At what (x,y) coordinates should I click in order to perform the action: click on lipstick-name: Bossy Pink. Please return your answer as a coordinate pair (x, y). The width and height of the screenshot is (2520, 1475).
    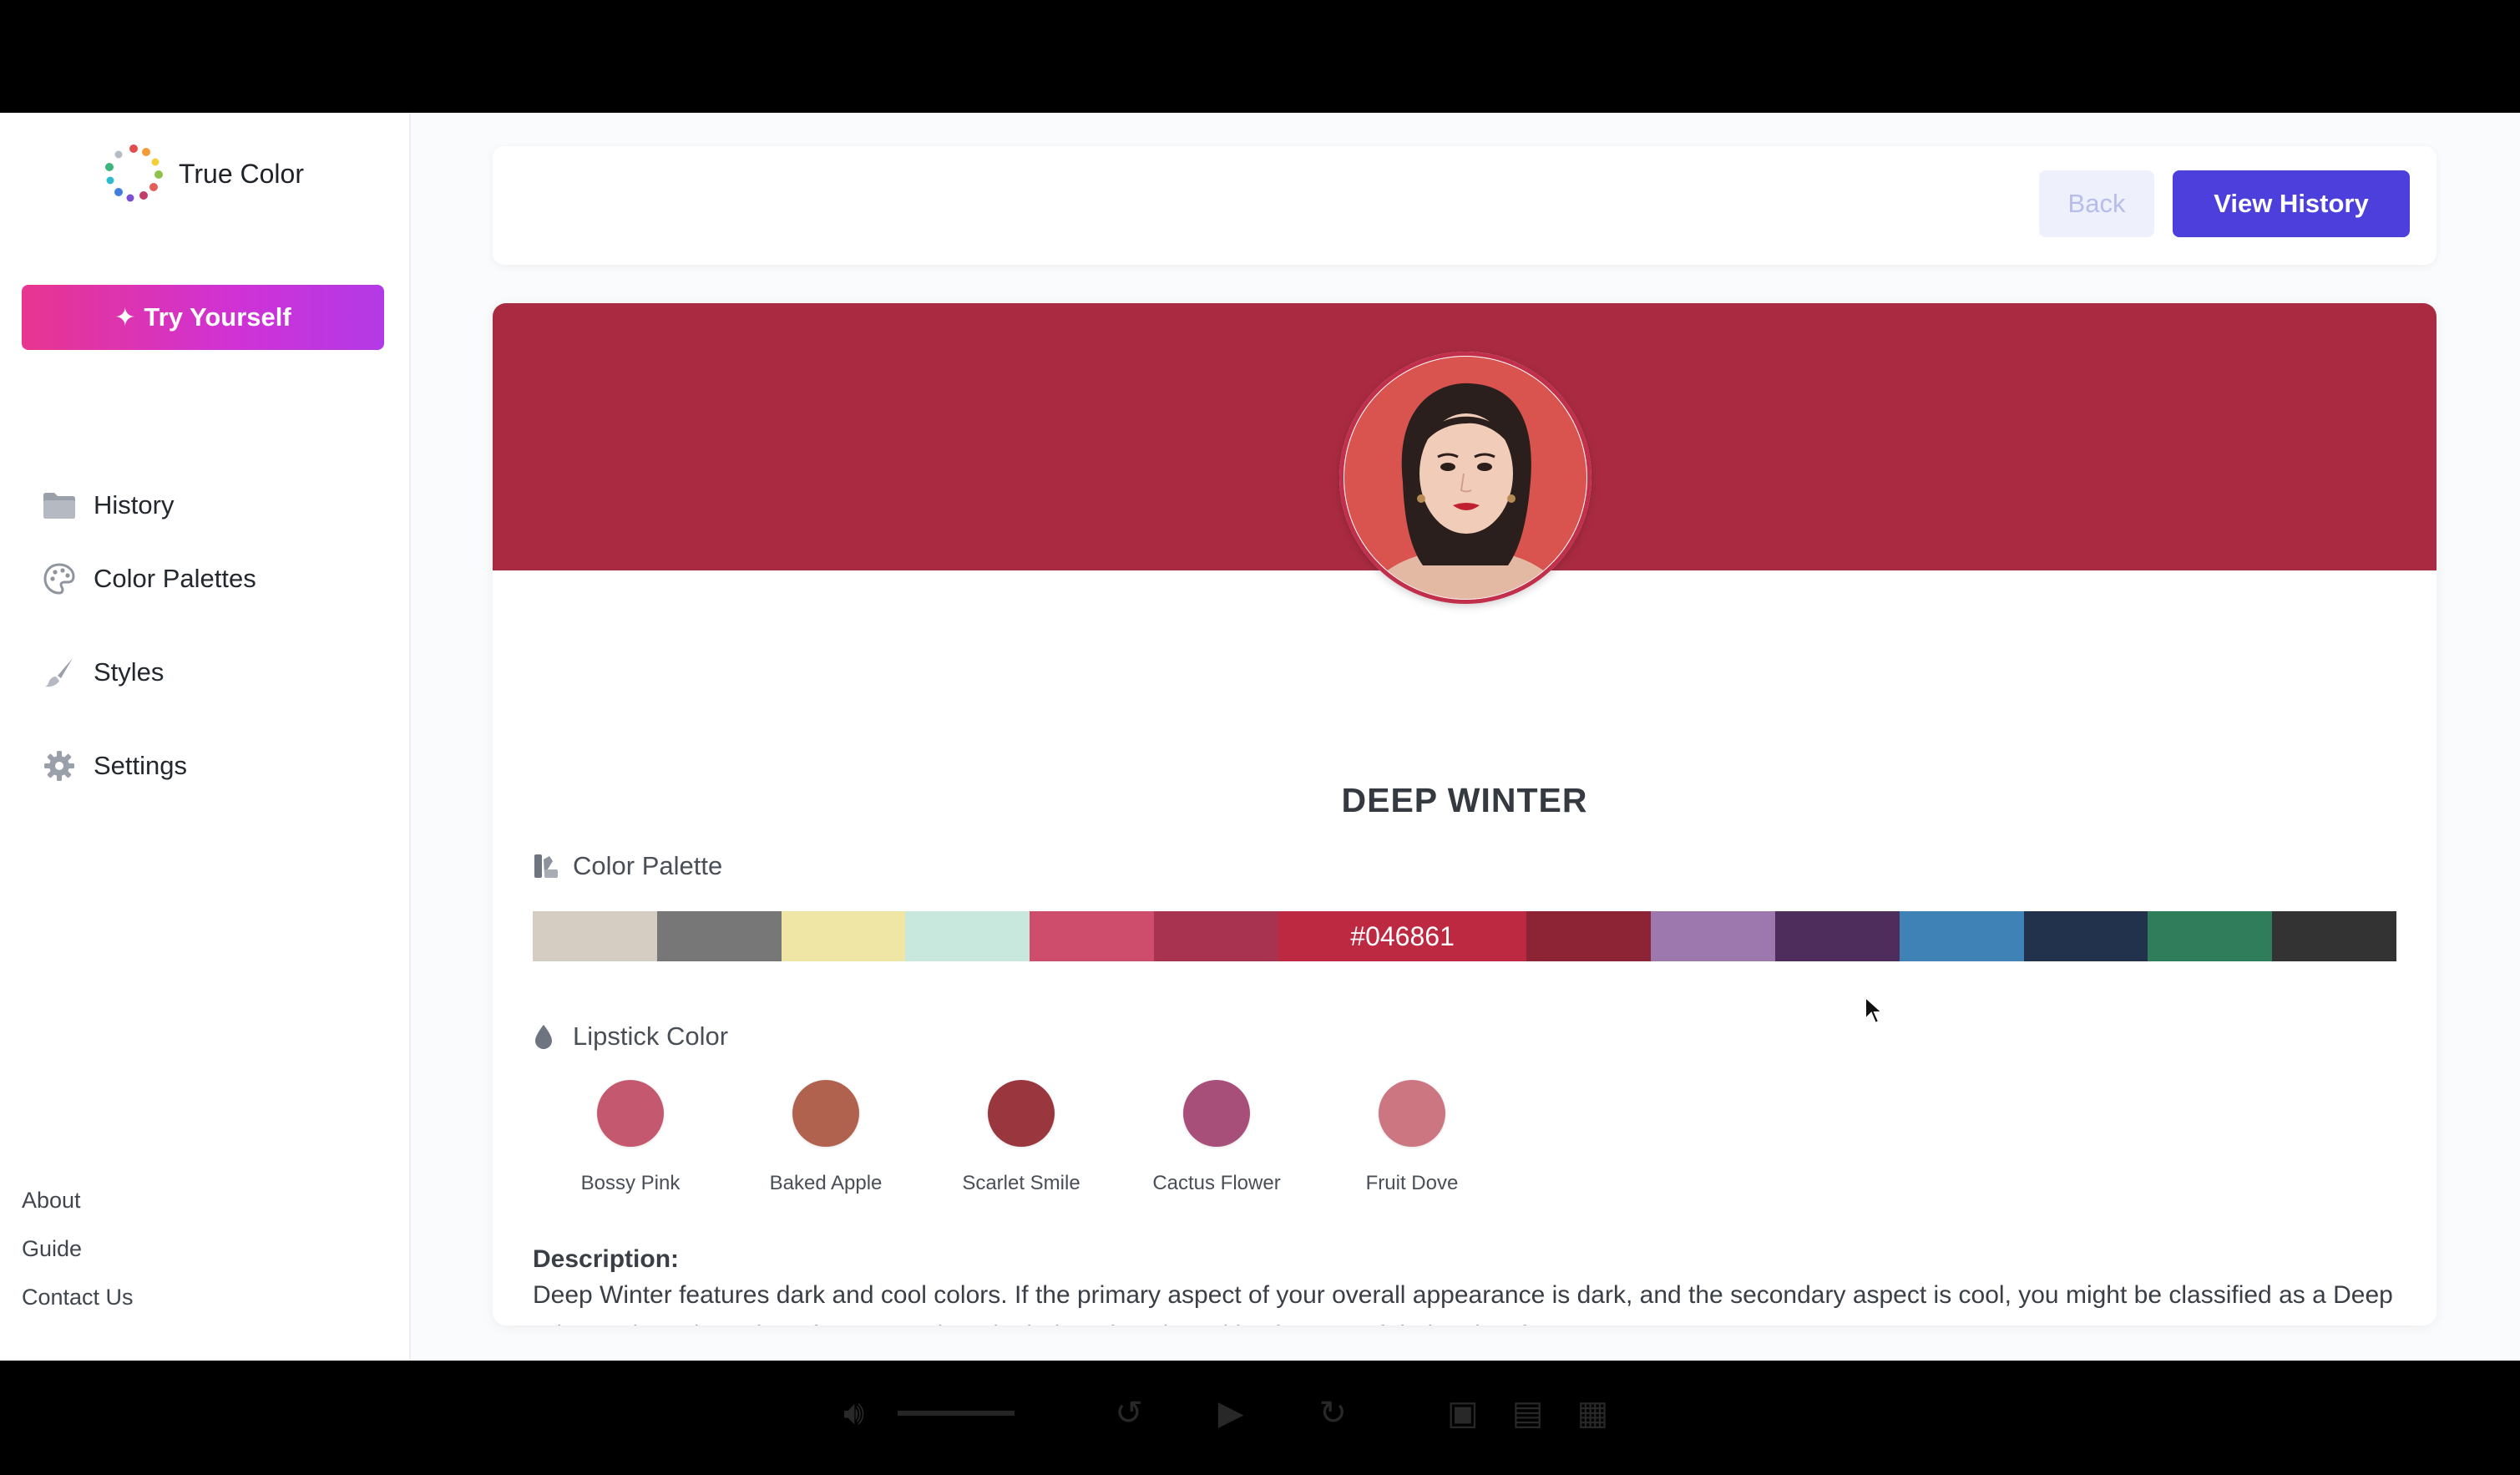
    Looking at the image, I should click on (630, 1183).